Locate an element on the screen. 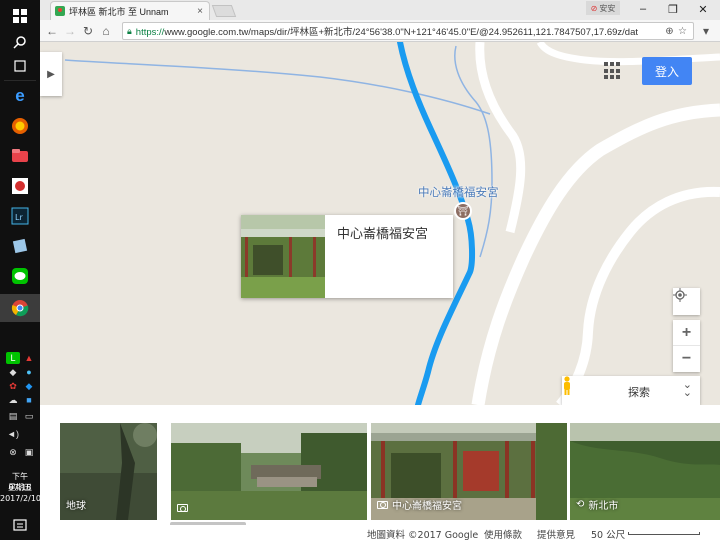 The height and width of the screenshot is (540, 720). forward-arrow-icon: → is located at coordinates (70, 31).